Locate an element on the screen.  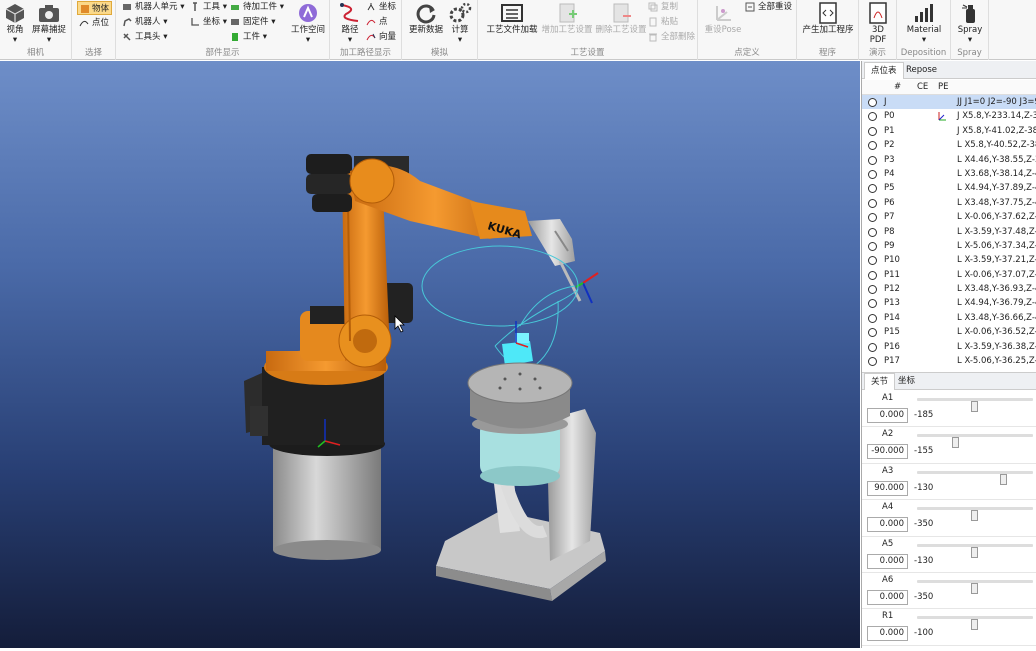
positioner is located at coordinates (521, 481).